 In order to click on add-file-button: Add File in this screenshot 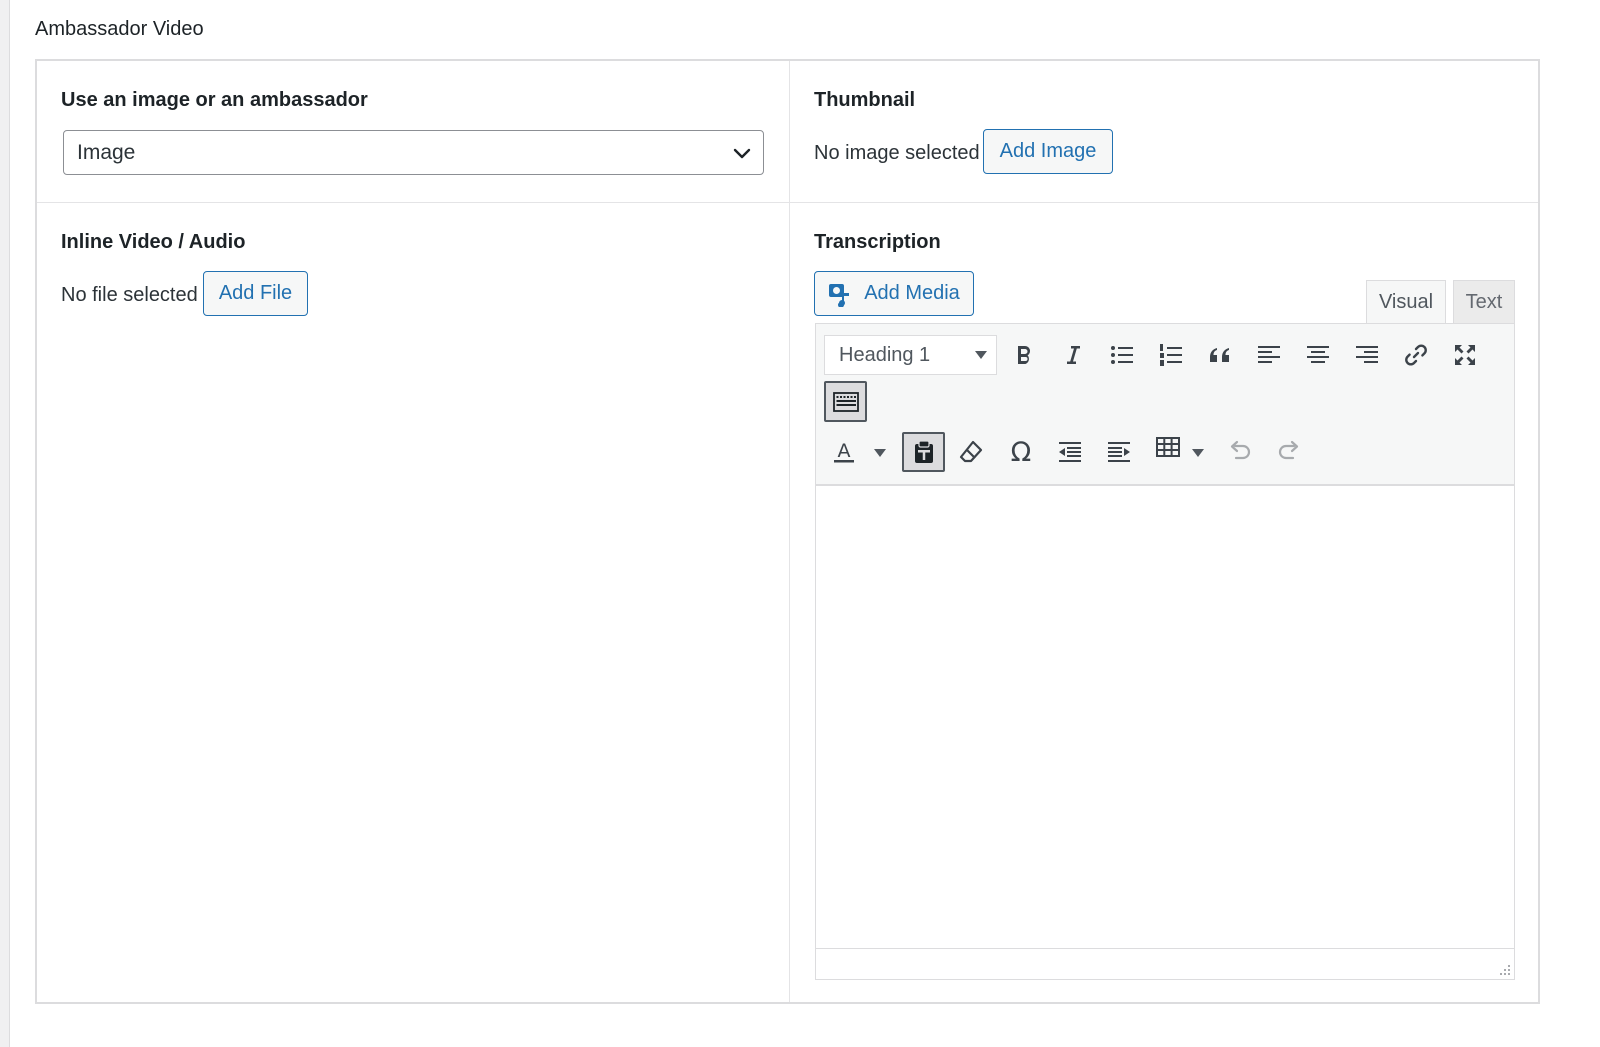, I will do `click(255, 293)`.